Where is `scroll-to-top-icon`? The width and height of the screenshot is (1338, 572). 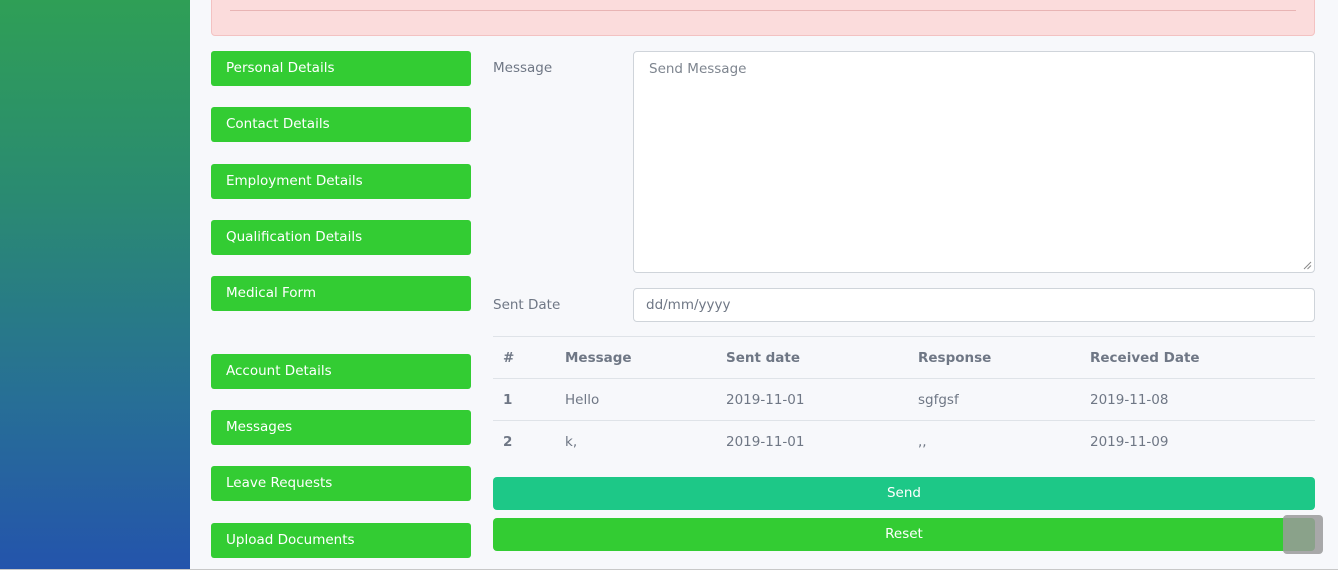
scroll-to-top-icon is located at coordinates (1303, 534).